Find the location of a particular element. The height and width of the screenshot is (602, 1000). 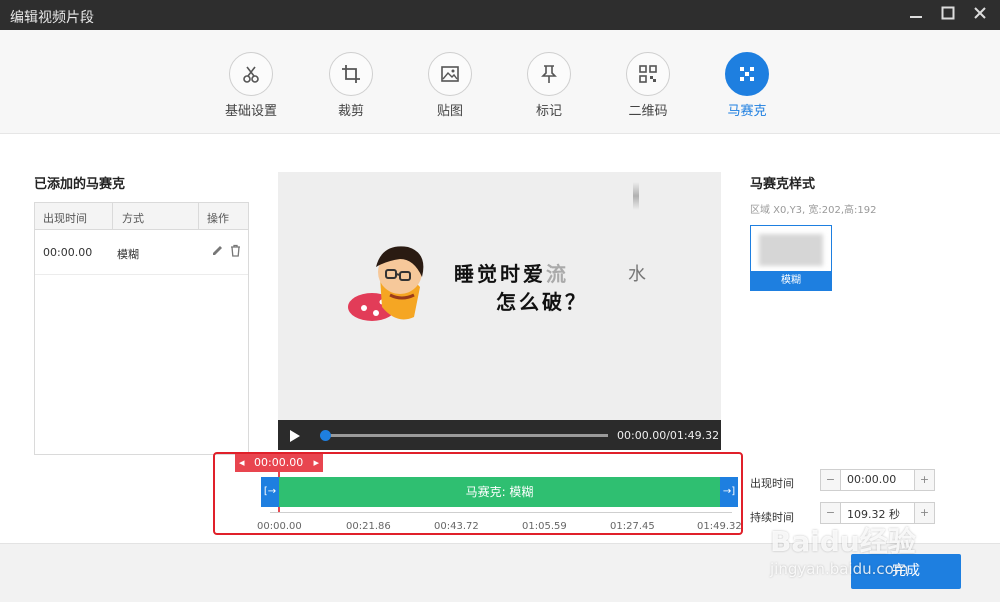

tab-label: 标记 is located at coordinates (548, 111).